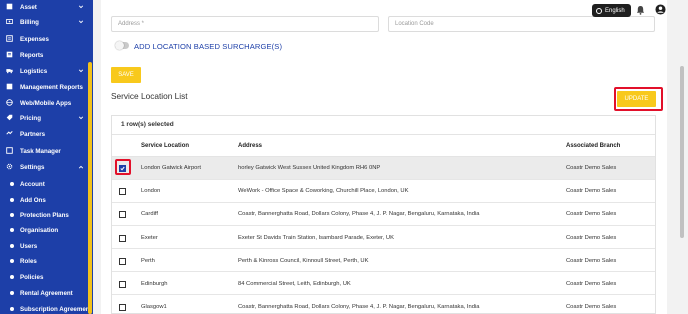 This screenshot has width=688, height=314. Describe the element at coordinates (28, 7) in the screenshot. I see `sidebar-item-label: Asset` at that location.